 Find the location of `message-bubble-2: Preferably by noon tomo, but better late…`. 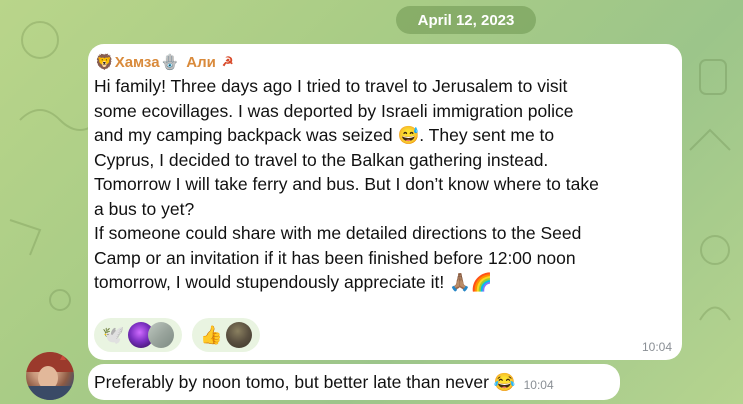

message-bubble-2: Preferably by noon tomo, but better late… is located at coordinates (354, 382).